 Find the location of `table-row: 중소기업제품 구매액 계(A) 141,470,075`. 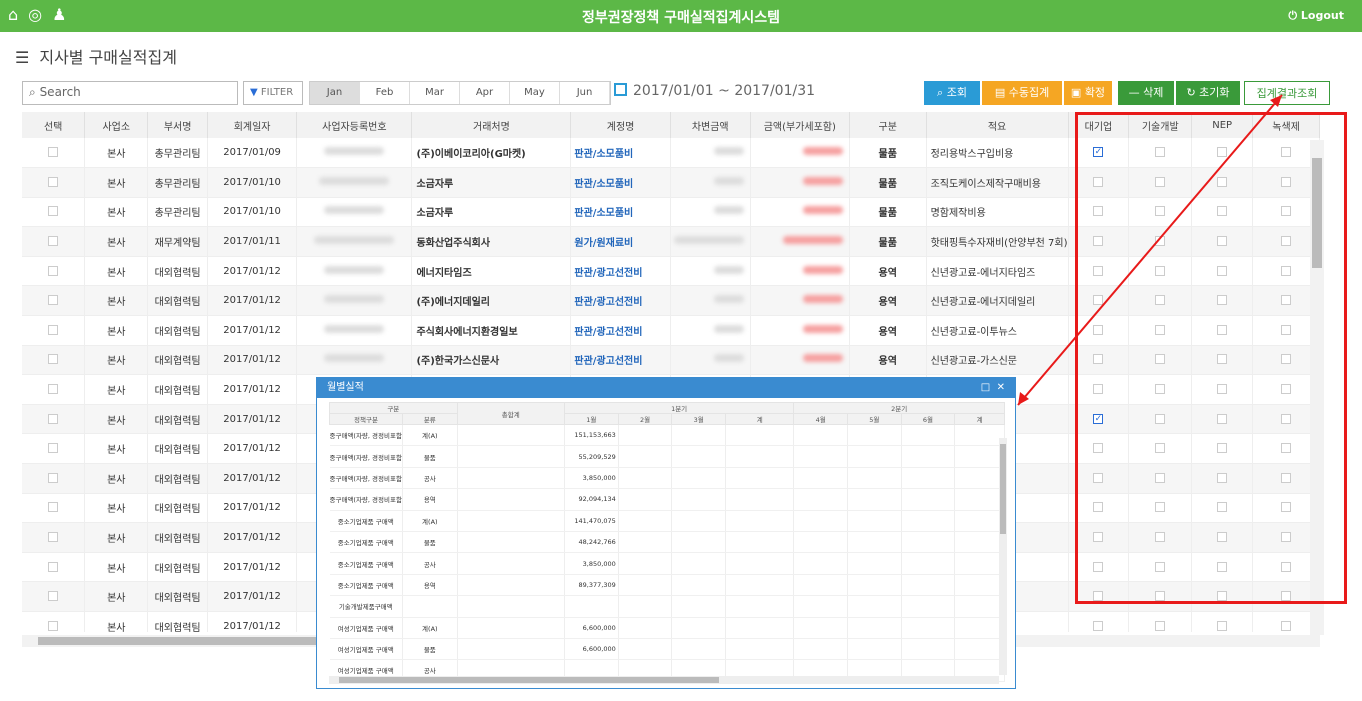

table-row: 중소기업제품 구매액 계(A) 141,470,075 is located at coordinates (667, 521).